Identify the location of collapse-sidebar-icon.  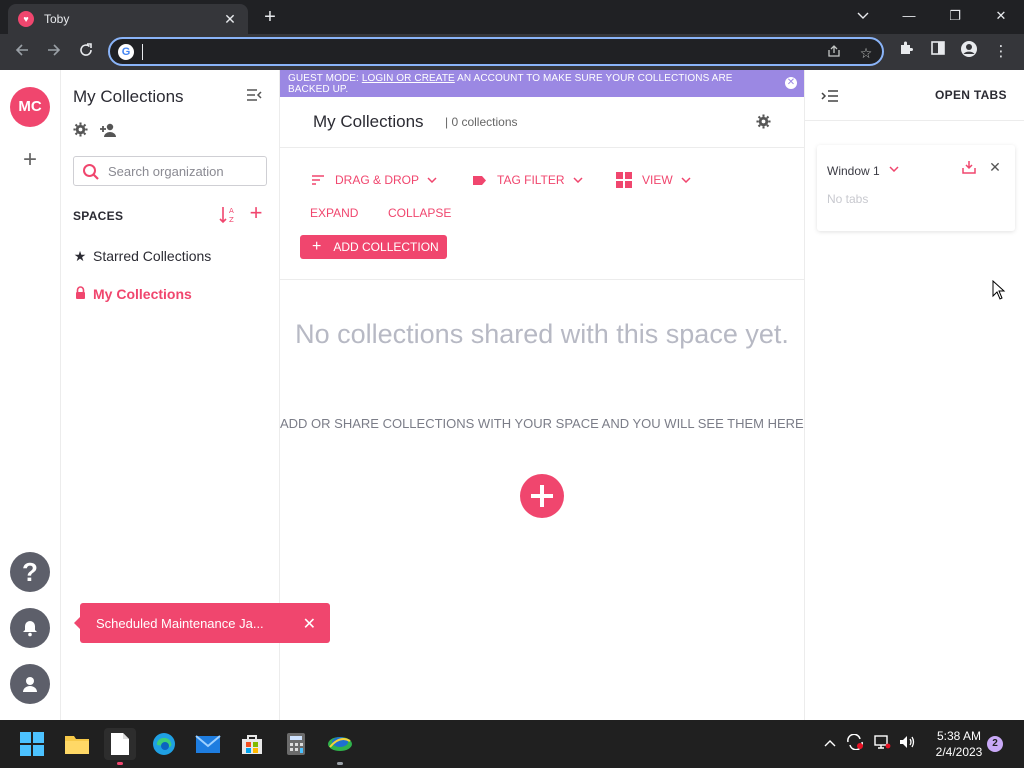
(256, 98).